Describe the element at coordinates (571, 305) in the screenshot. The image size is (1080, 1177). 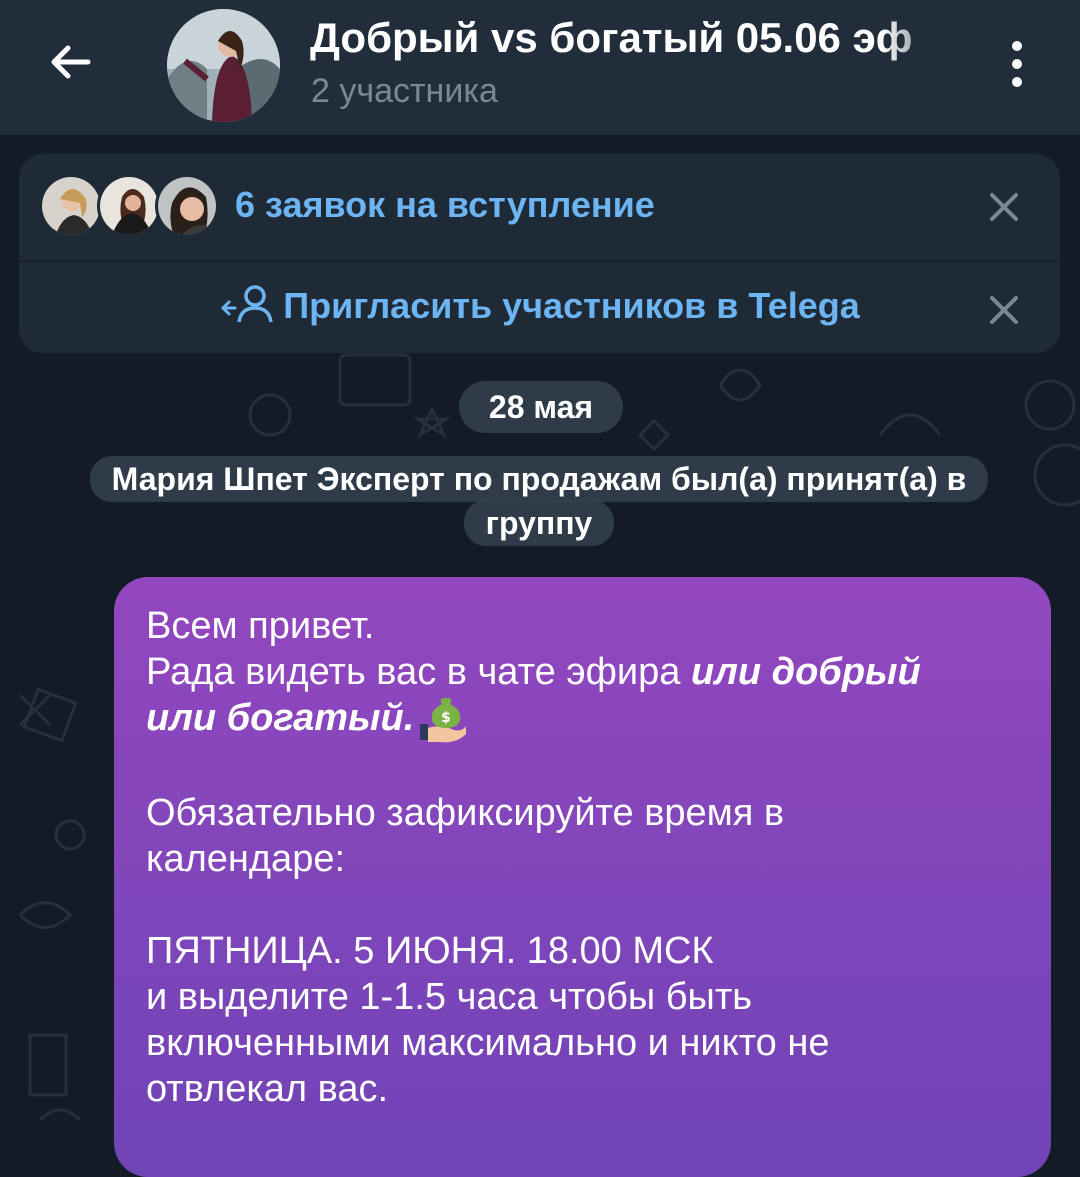
I see `invite-label: Пригласить участников в Telega` at that location.